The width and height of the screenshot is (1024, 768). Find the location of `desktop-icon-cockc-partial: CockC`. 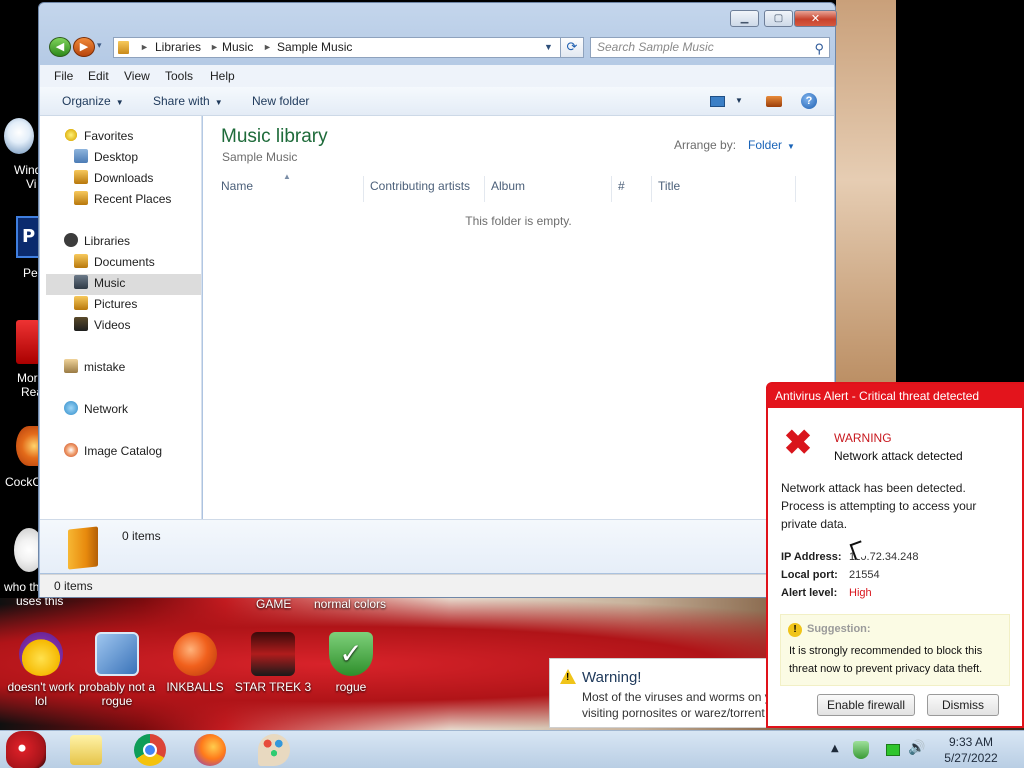

desktop-icon-cockc-partial: CockC is located at coordinates (21, 457).